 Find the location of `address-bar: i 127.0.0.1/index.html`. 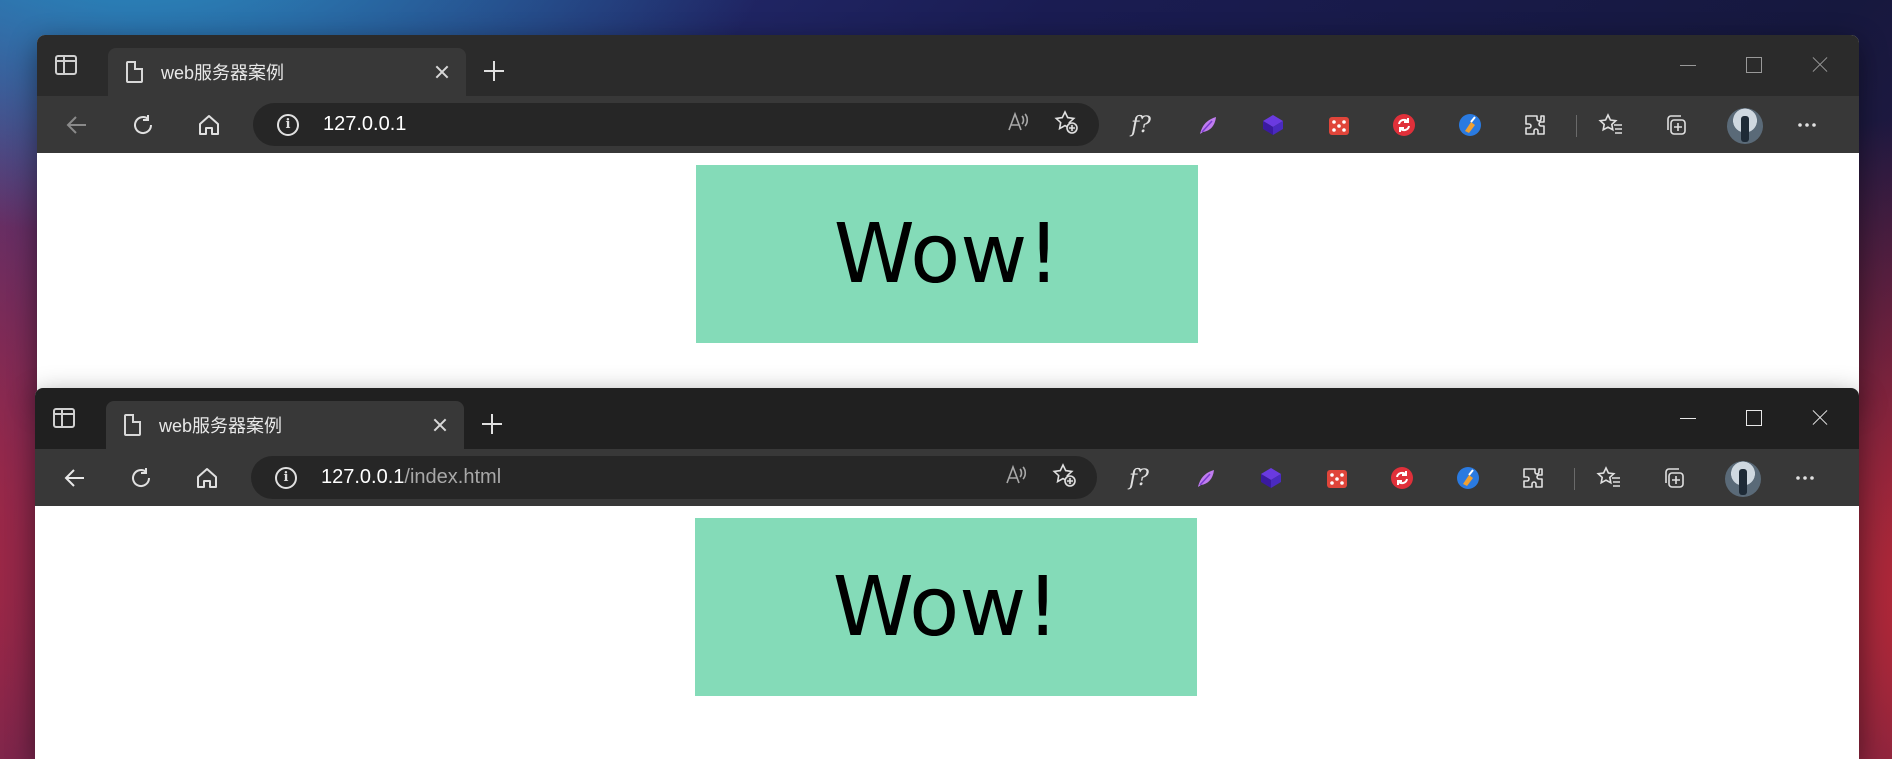

address-bar: i 127.0.0.1/index.html is located at coordinates (674, 477).